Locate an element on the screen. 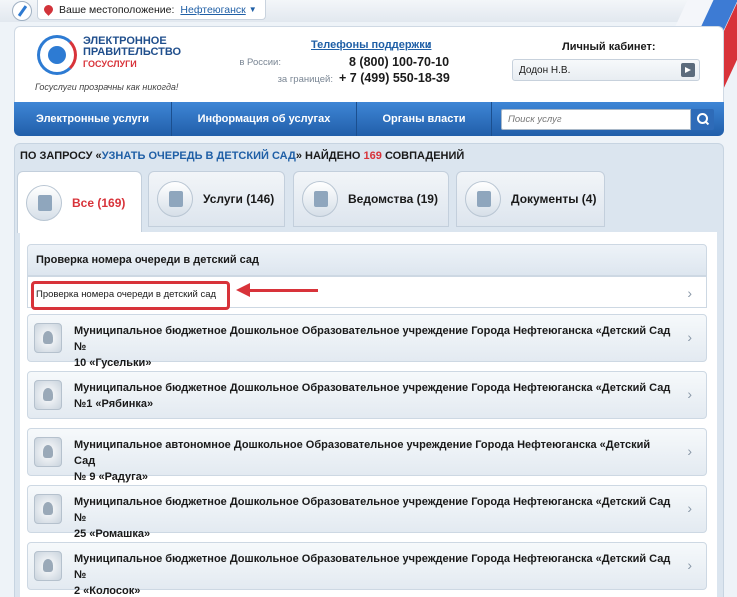 This screenshot has height=597, width=737. compass-icon is located at coordinates (22, 11).